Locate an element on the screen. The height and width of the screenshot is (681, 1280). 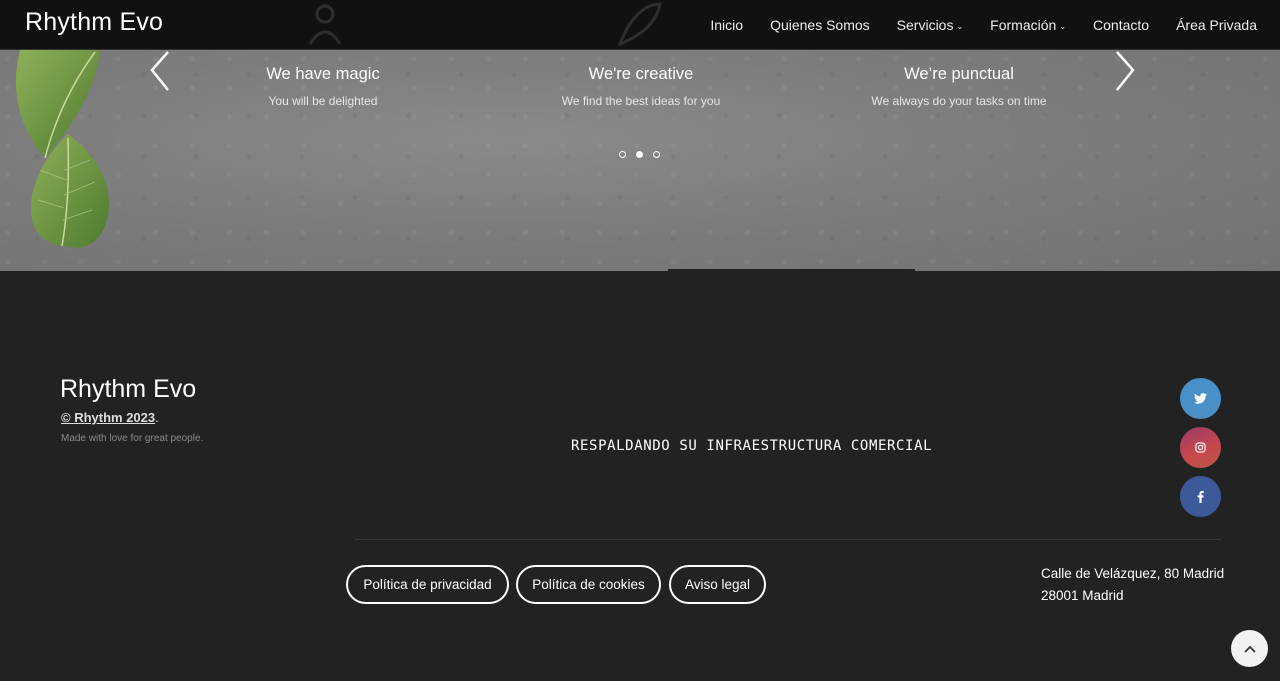
copyright-link: © Rhythm 2023 is located at coordinates (108, 417).